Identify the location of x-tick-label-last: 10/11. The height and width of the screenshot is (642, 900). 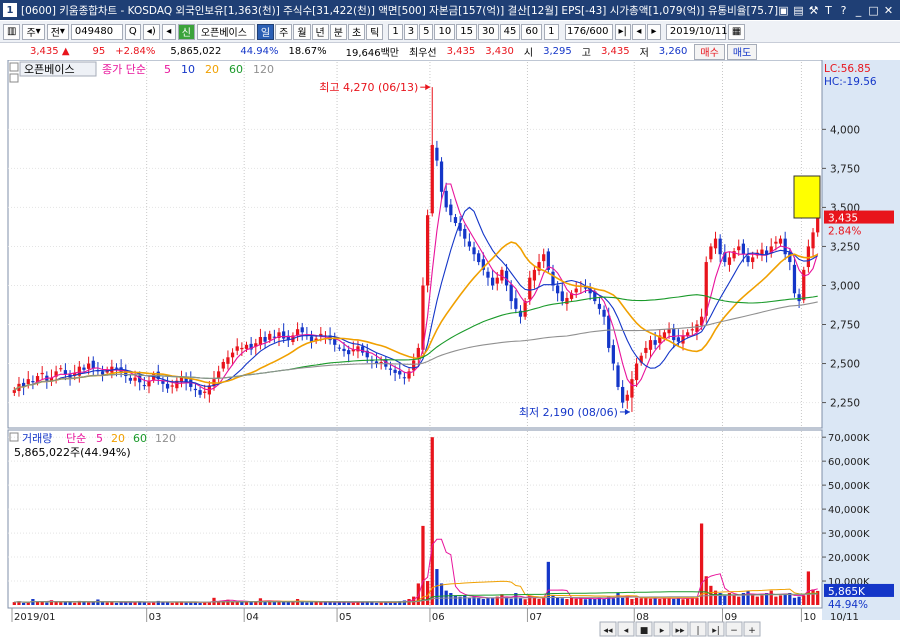
(844, 617).